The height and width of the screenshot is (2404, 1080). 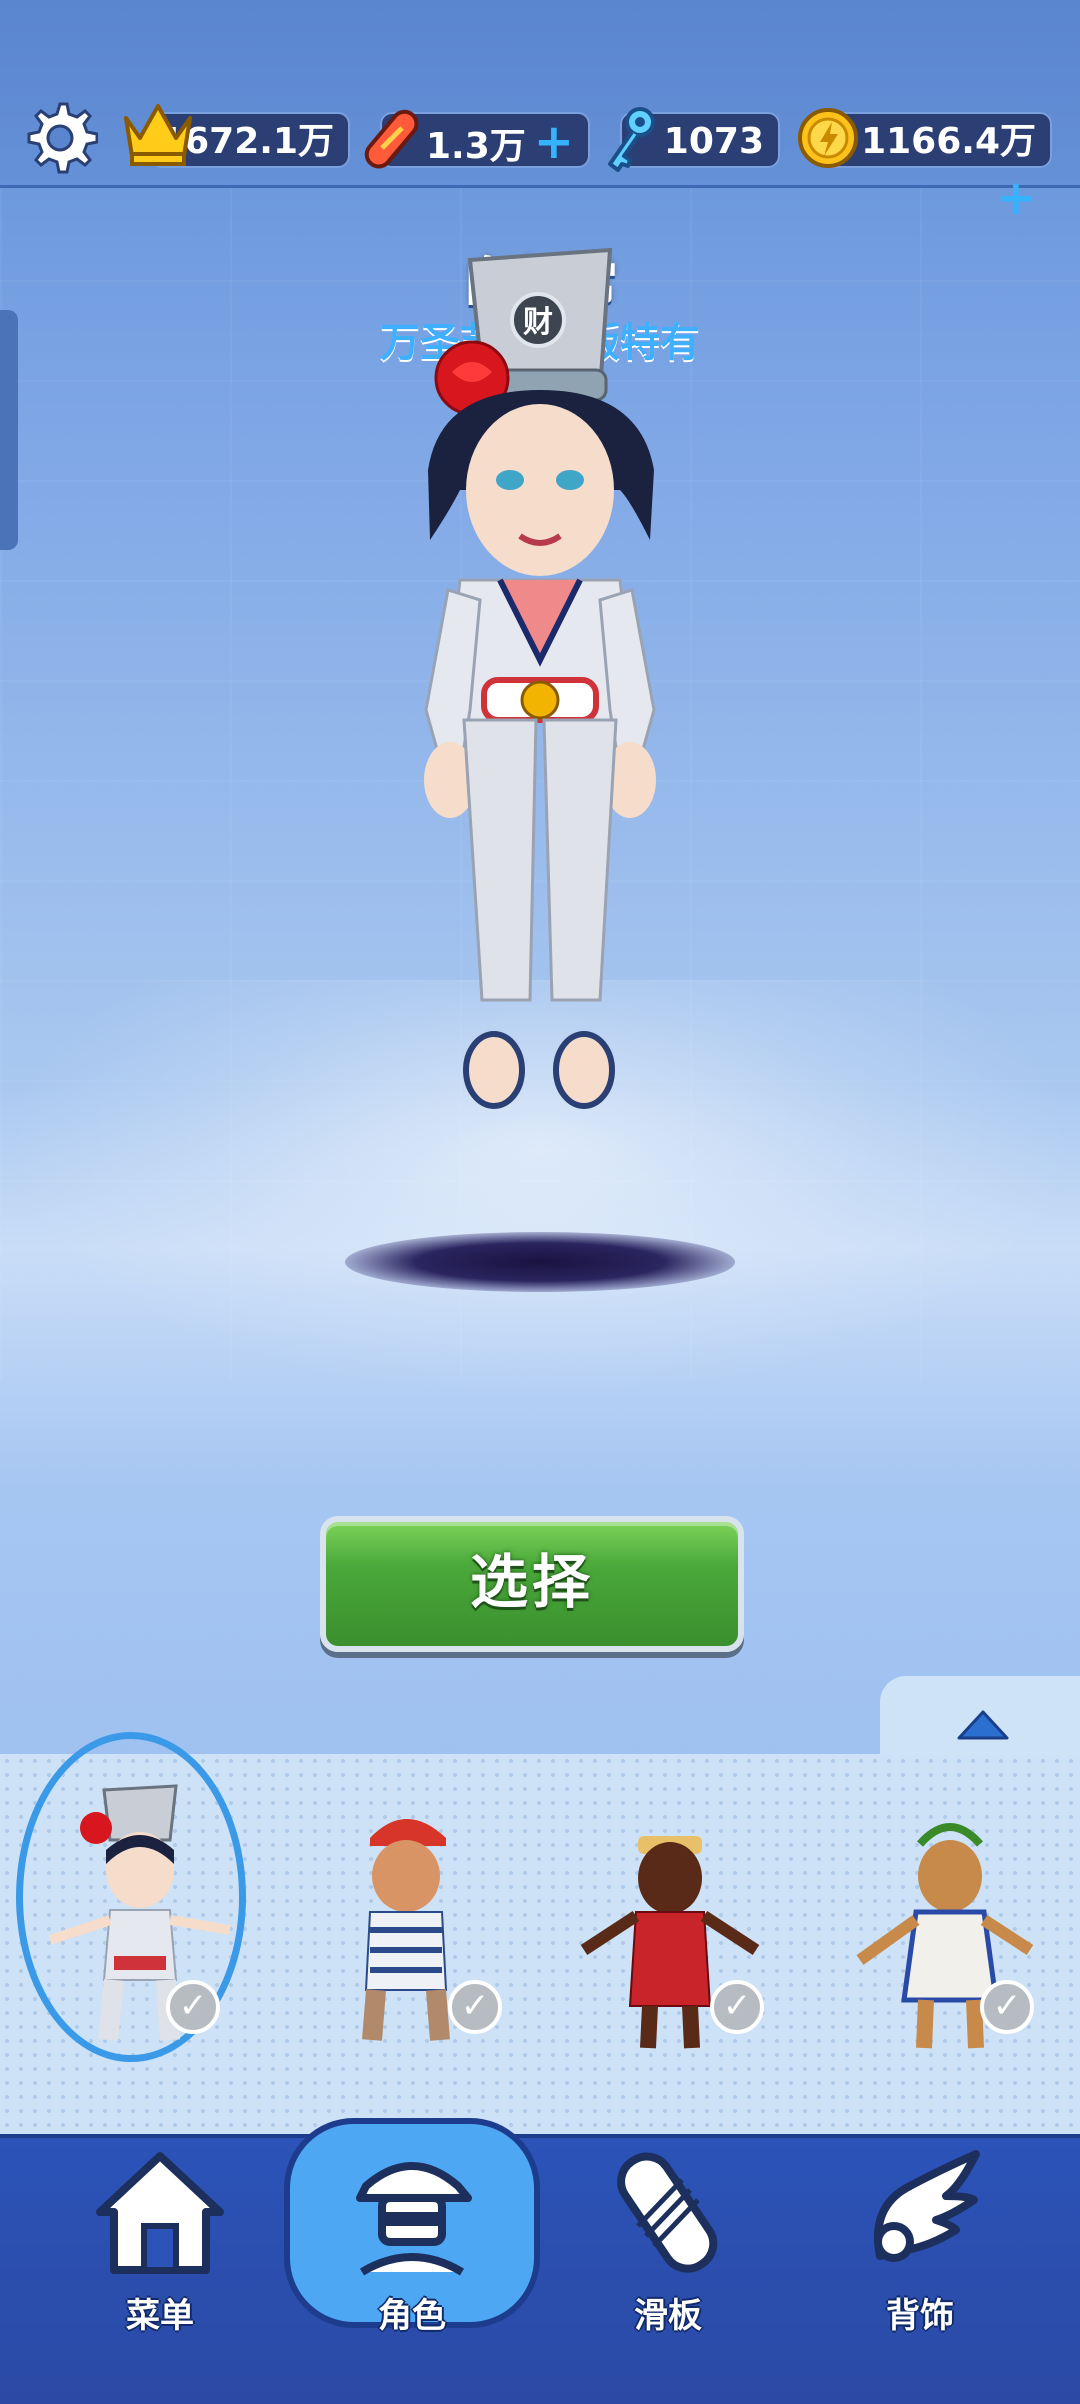 I want to click on add-hoverboard-button: +, so click(x=554, y=142).